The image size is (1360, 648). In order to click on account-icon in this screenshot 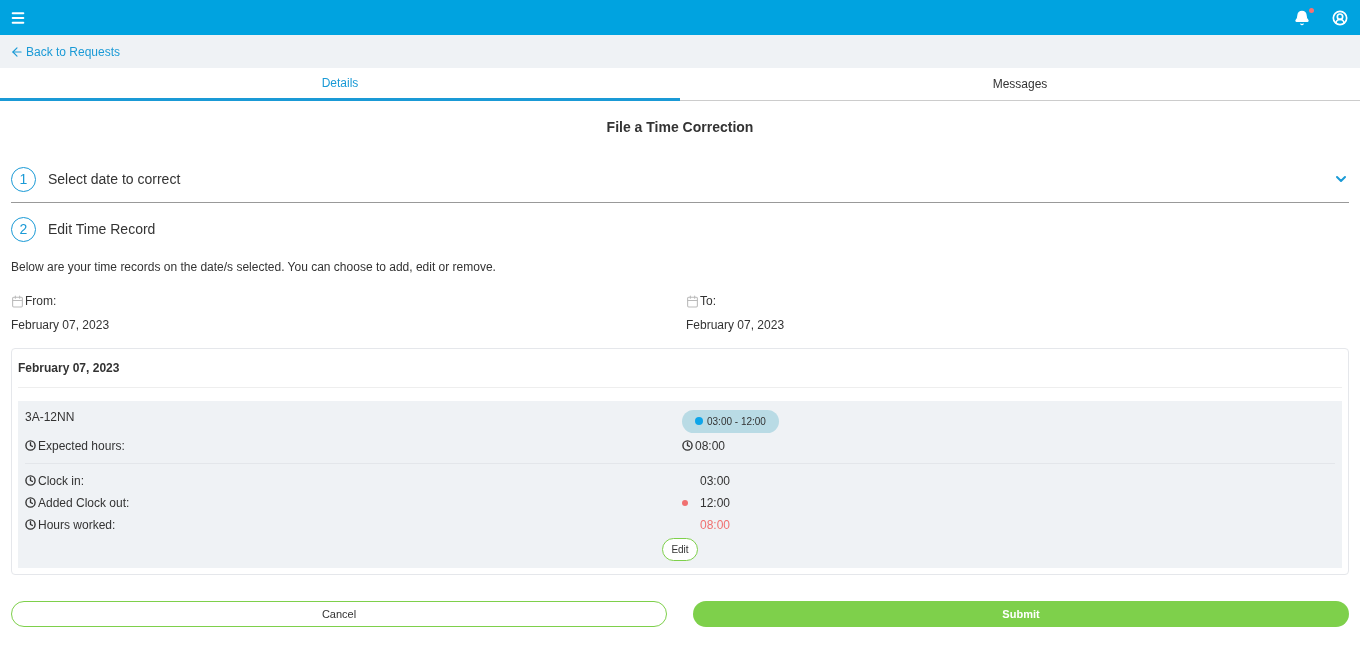, I will do `click(1340, 17)`.